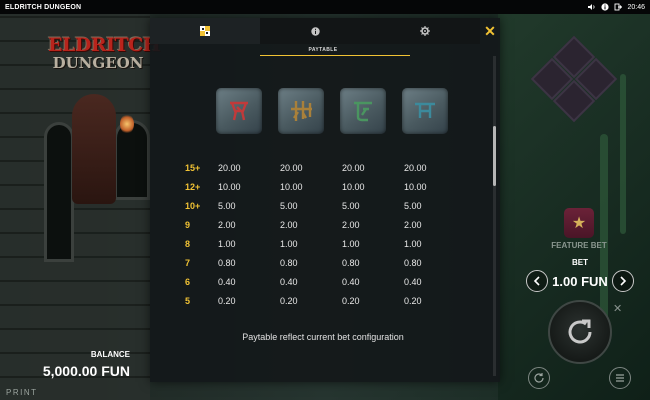  What do you see at coordinates (188, 224) in the screenshot?
I see `row-count: 9` at bounding box center [188, 224].